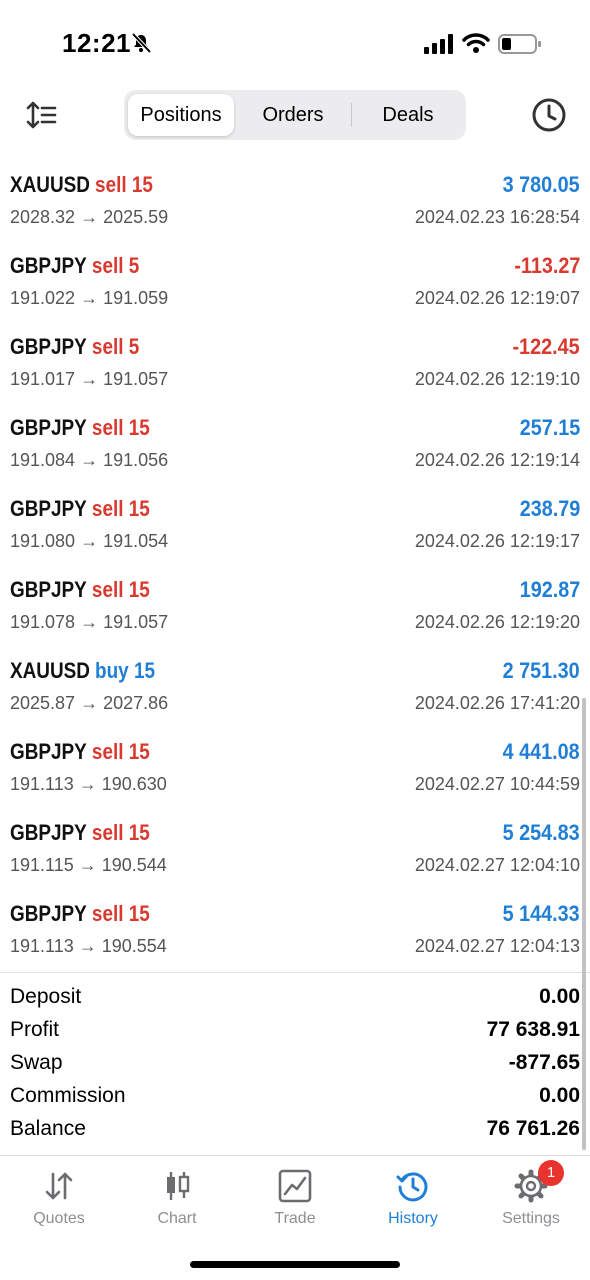 The width and height of the screenshot is (590, 1280). What do you see at coordinates (295, 1218) in the screenshot?
I see `tab-label: Trade` at bounding box center [295, 1218].